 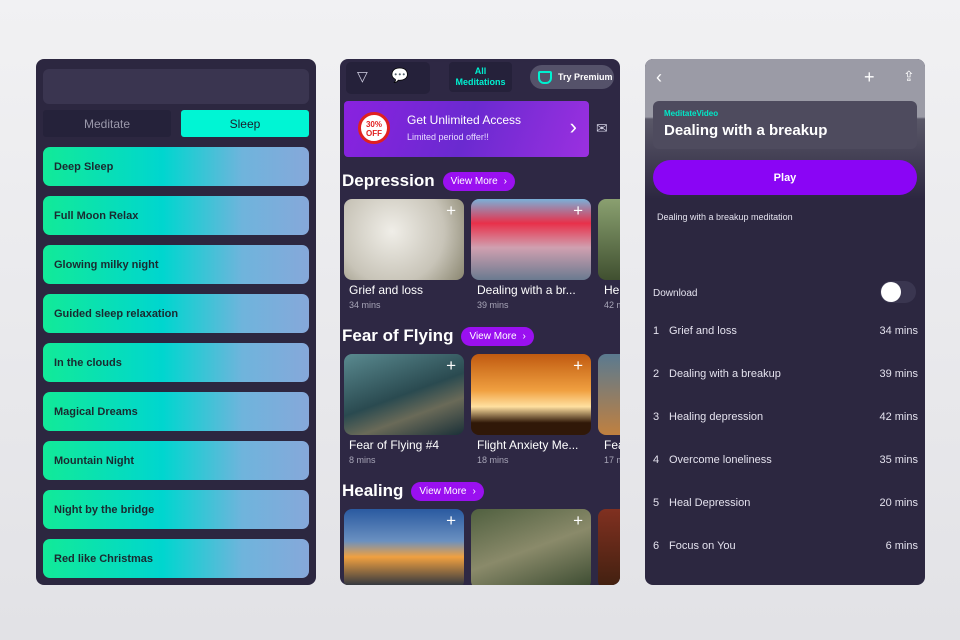 I want to click on section-title: Fear of Flying, so click(x=398, y=335).